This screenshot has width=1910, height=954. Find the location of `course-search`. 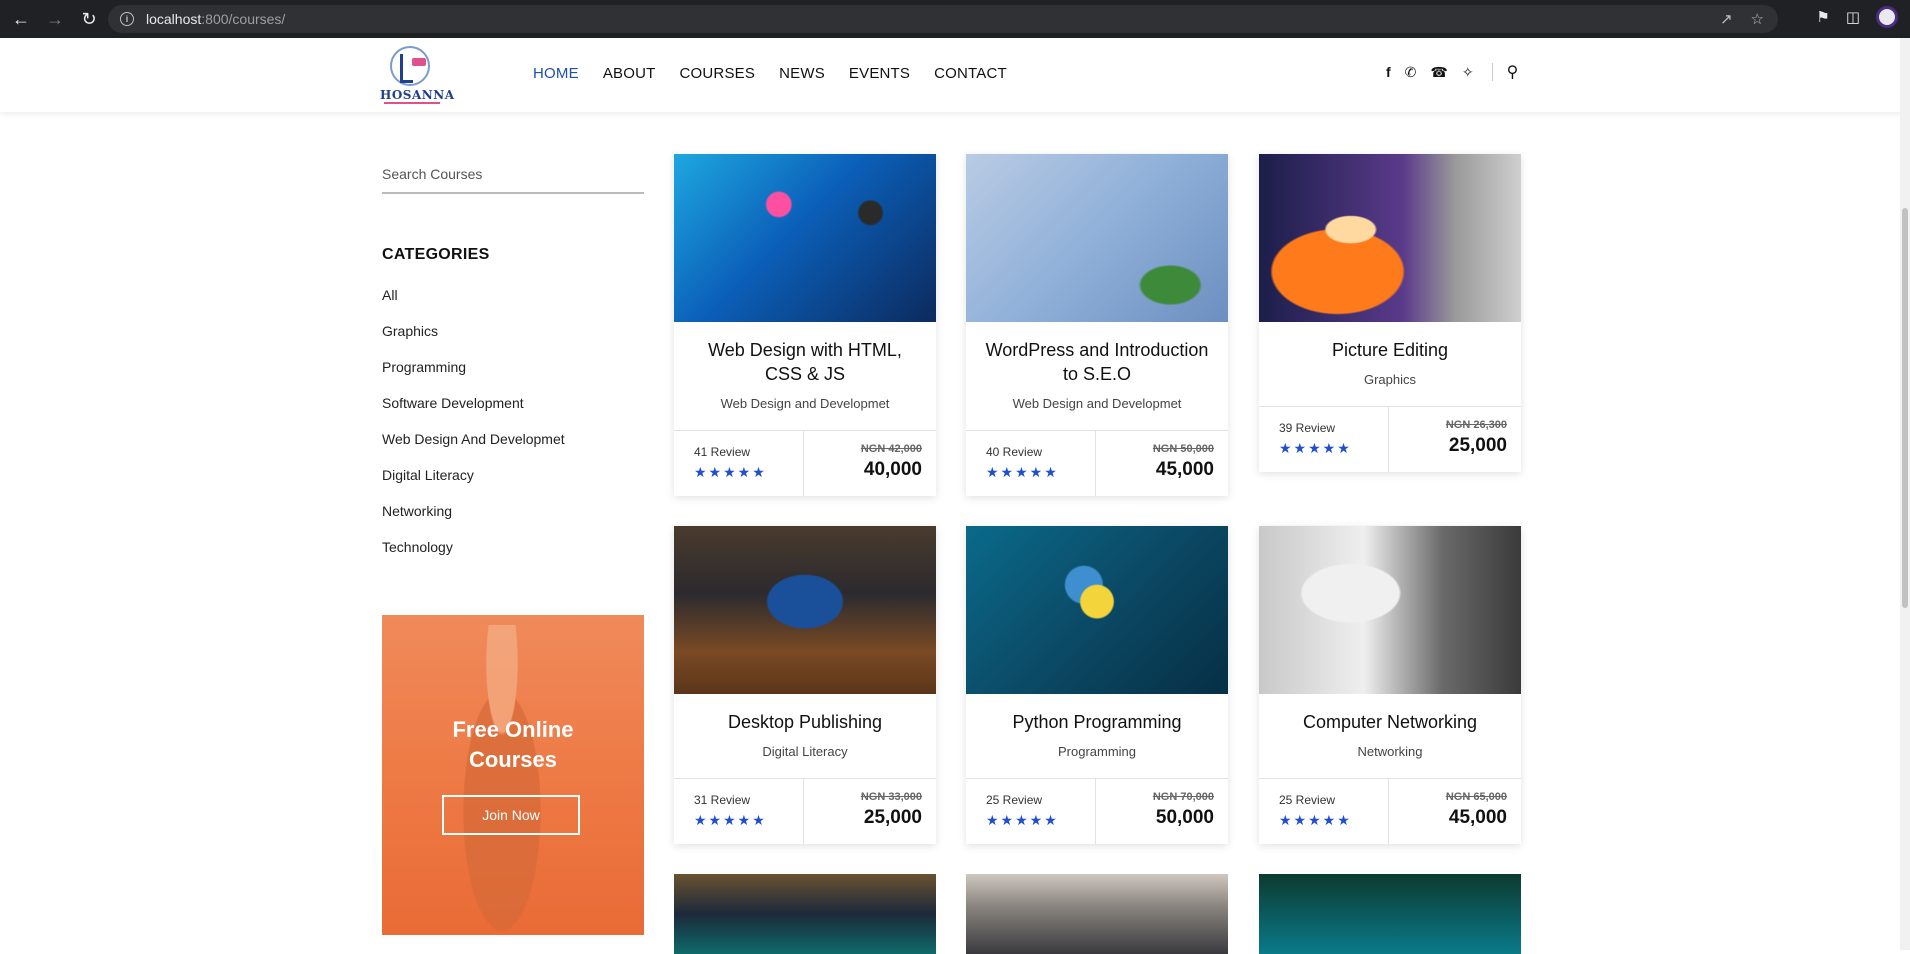

course-search is located at coordinates (513, 178).